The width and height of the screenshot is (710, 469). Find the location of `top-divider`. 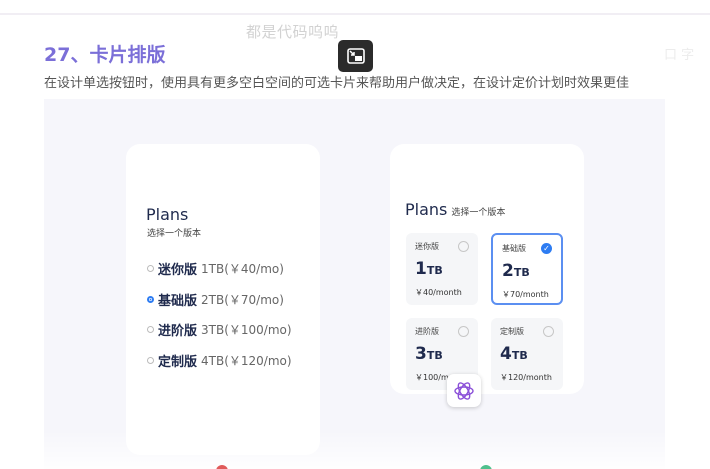

top-divider is located at coordinates (355, 14).